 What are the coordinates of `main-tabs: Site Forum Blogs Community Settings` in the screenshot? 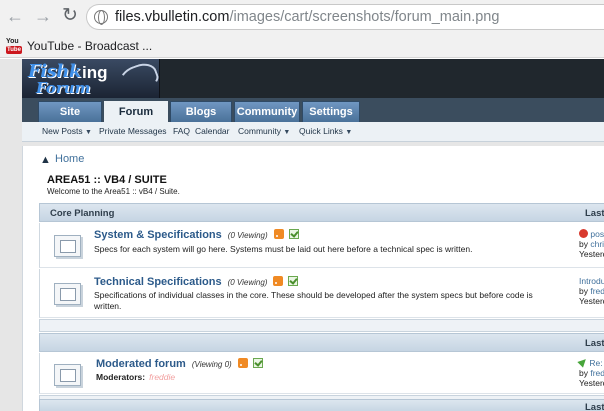 It's located at (313, 110).